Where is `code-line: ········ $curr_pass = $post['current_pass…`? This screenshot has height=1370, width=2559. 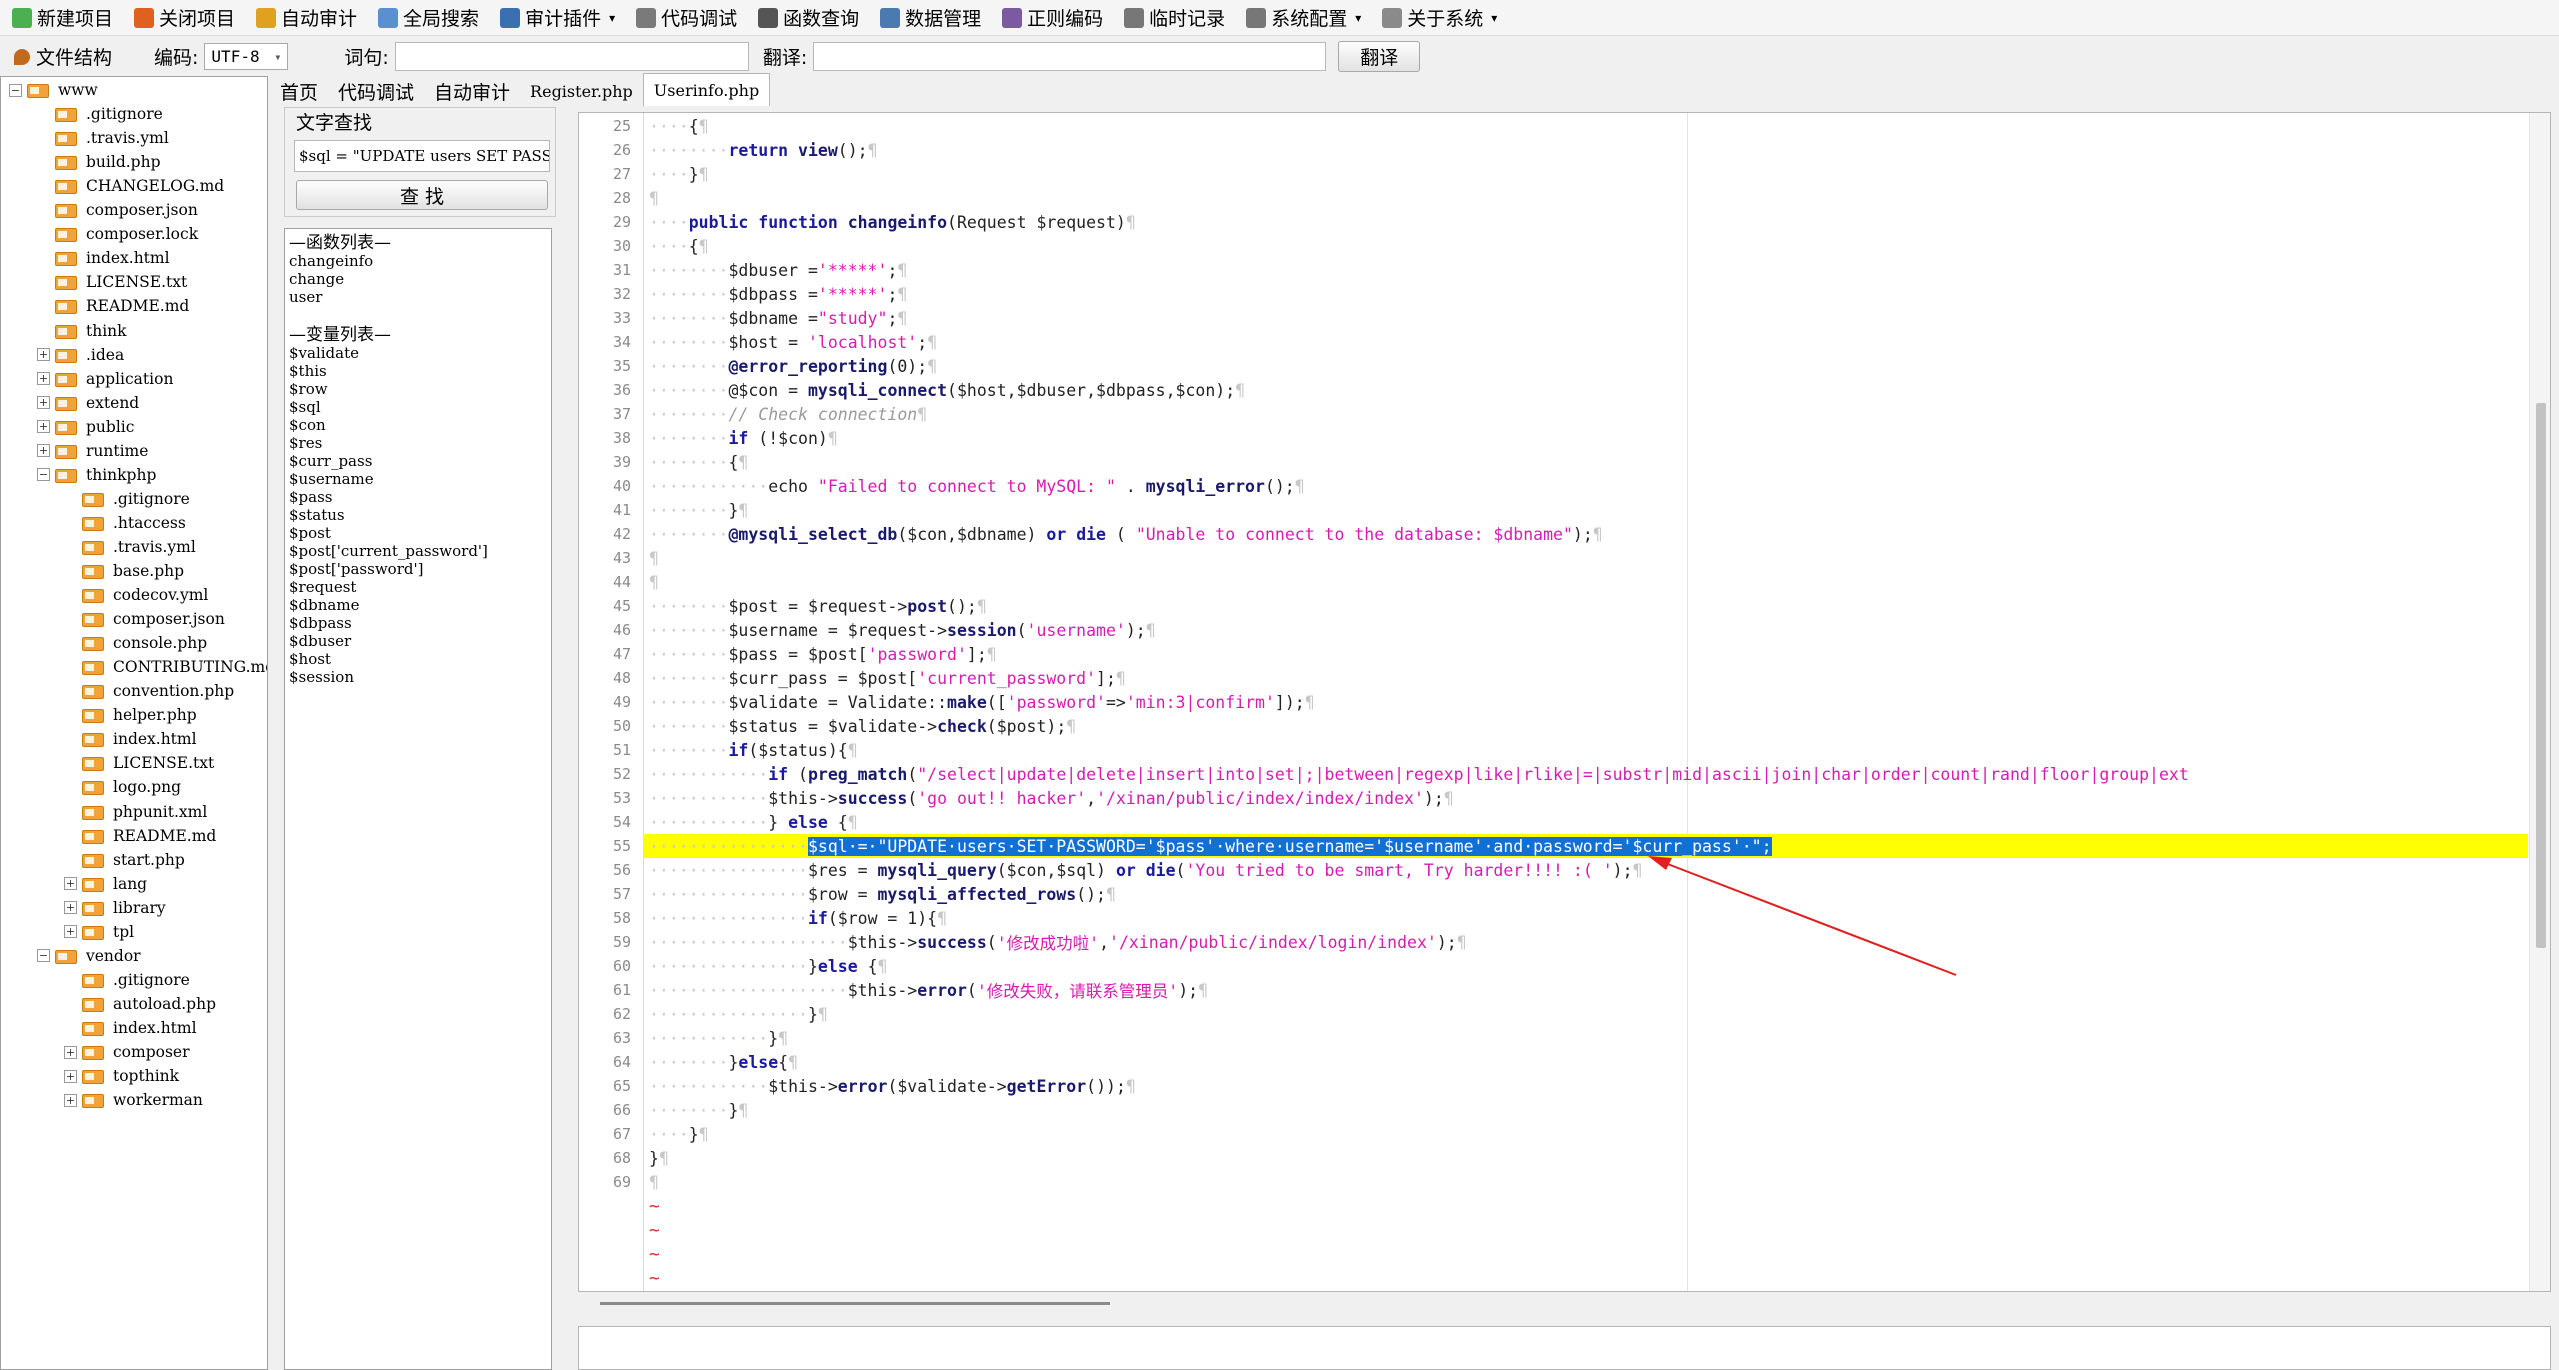 code-line: ········ $curr_pass = $post['current_pass… is located at coordinates (1585, 678).